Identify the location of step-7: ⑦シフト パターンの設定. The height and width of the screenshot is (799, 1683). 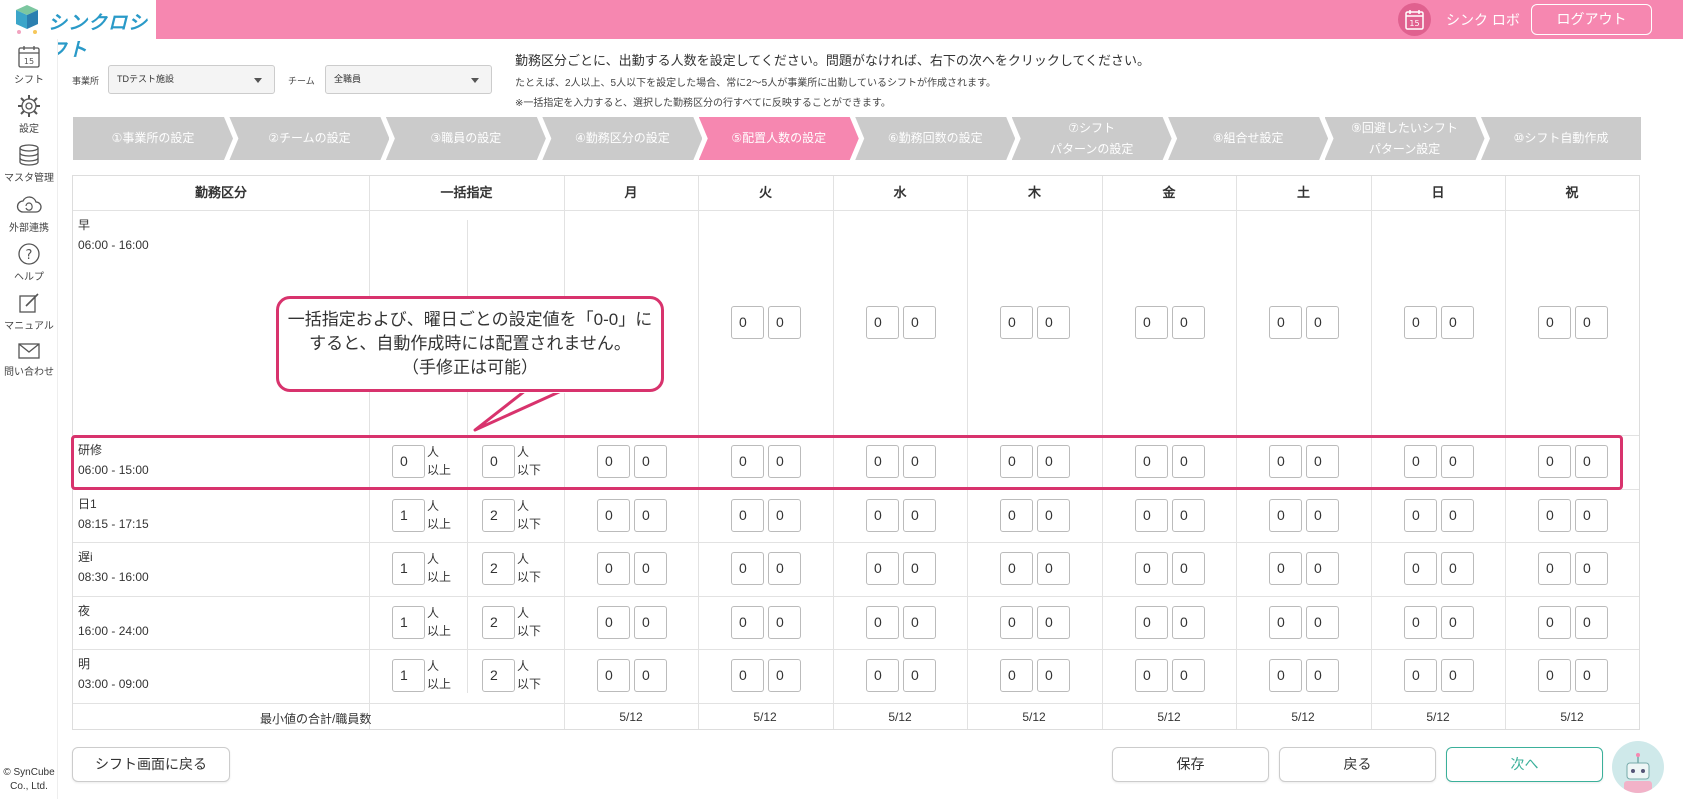
(1092, 138).